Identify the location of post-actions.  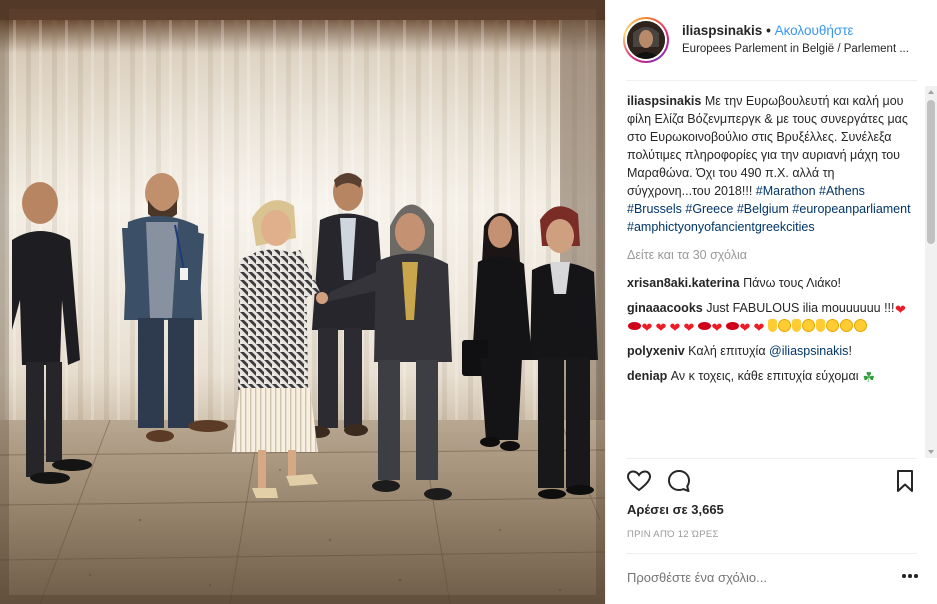
(772, 481).